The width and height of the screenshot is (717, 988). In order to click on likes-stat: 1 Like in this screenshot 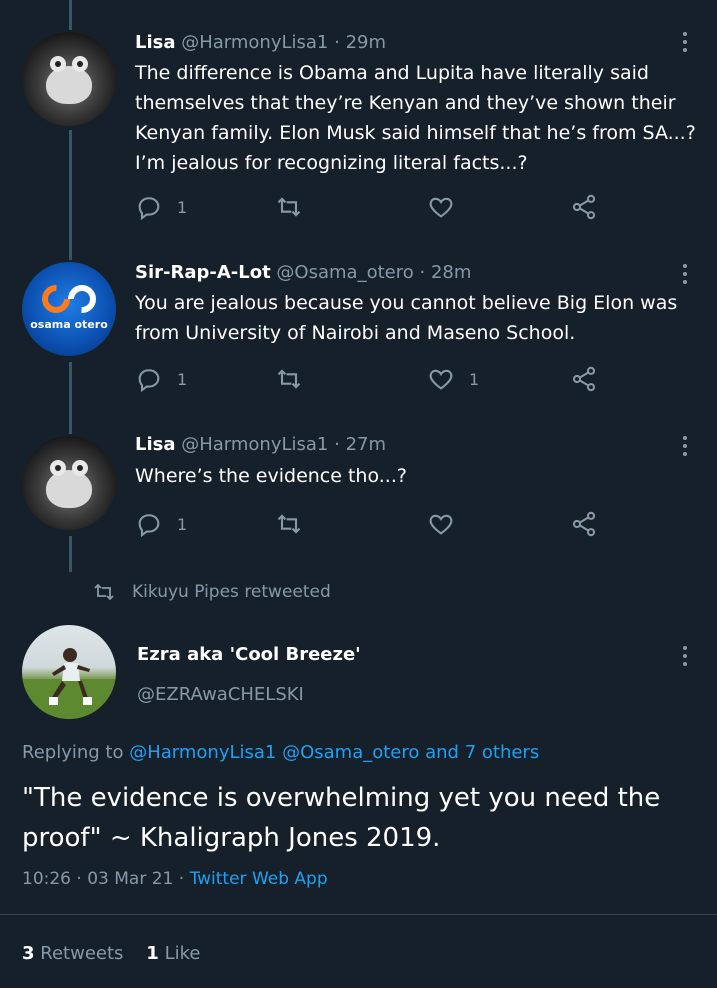, I will do `click(173, 953)`.